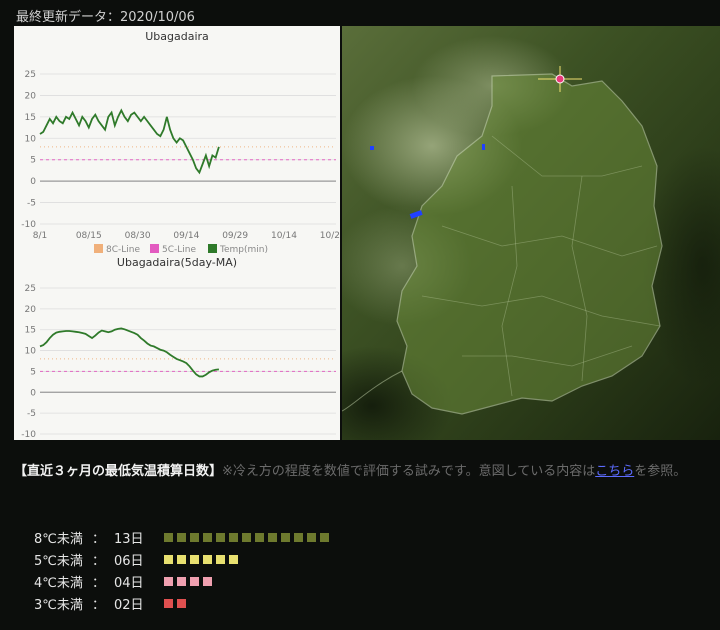  Describe the element at coordinates (235, 236) in the screenshot. I see `x-tick-label: 09/29` at that location.